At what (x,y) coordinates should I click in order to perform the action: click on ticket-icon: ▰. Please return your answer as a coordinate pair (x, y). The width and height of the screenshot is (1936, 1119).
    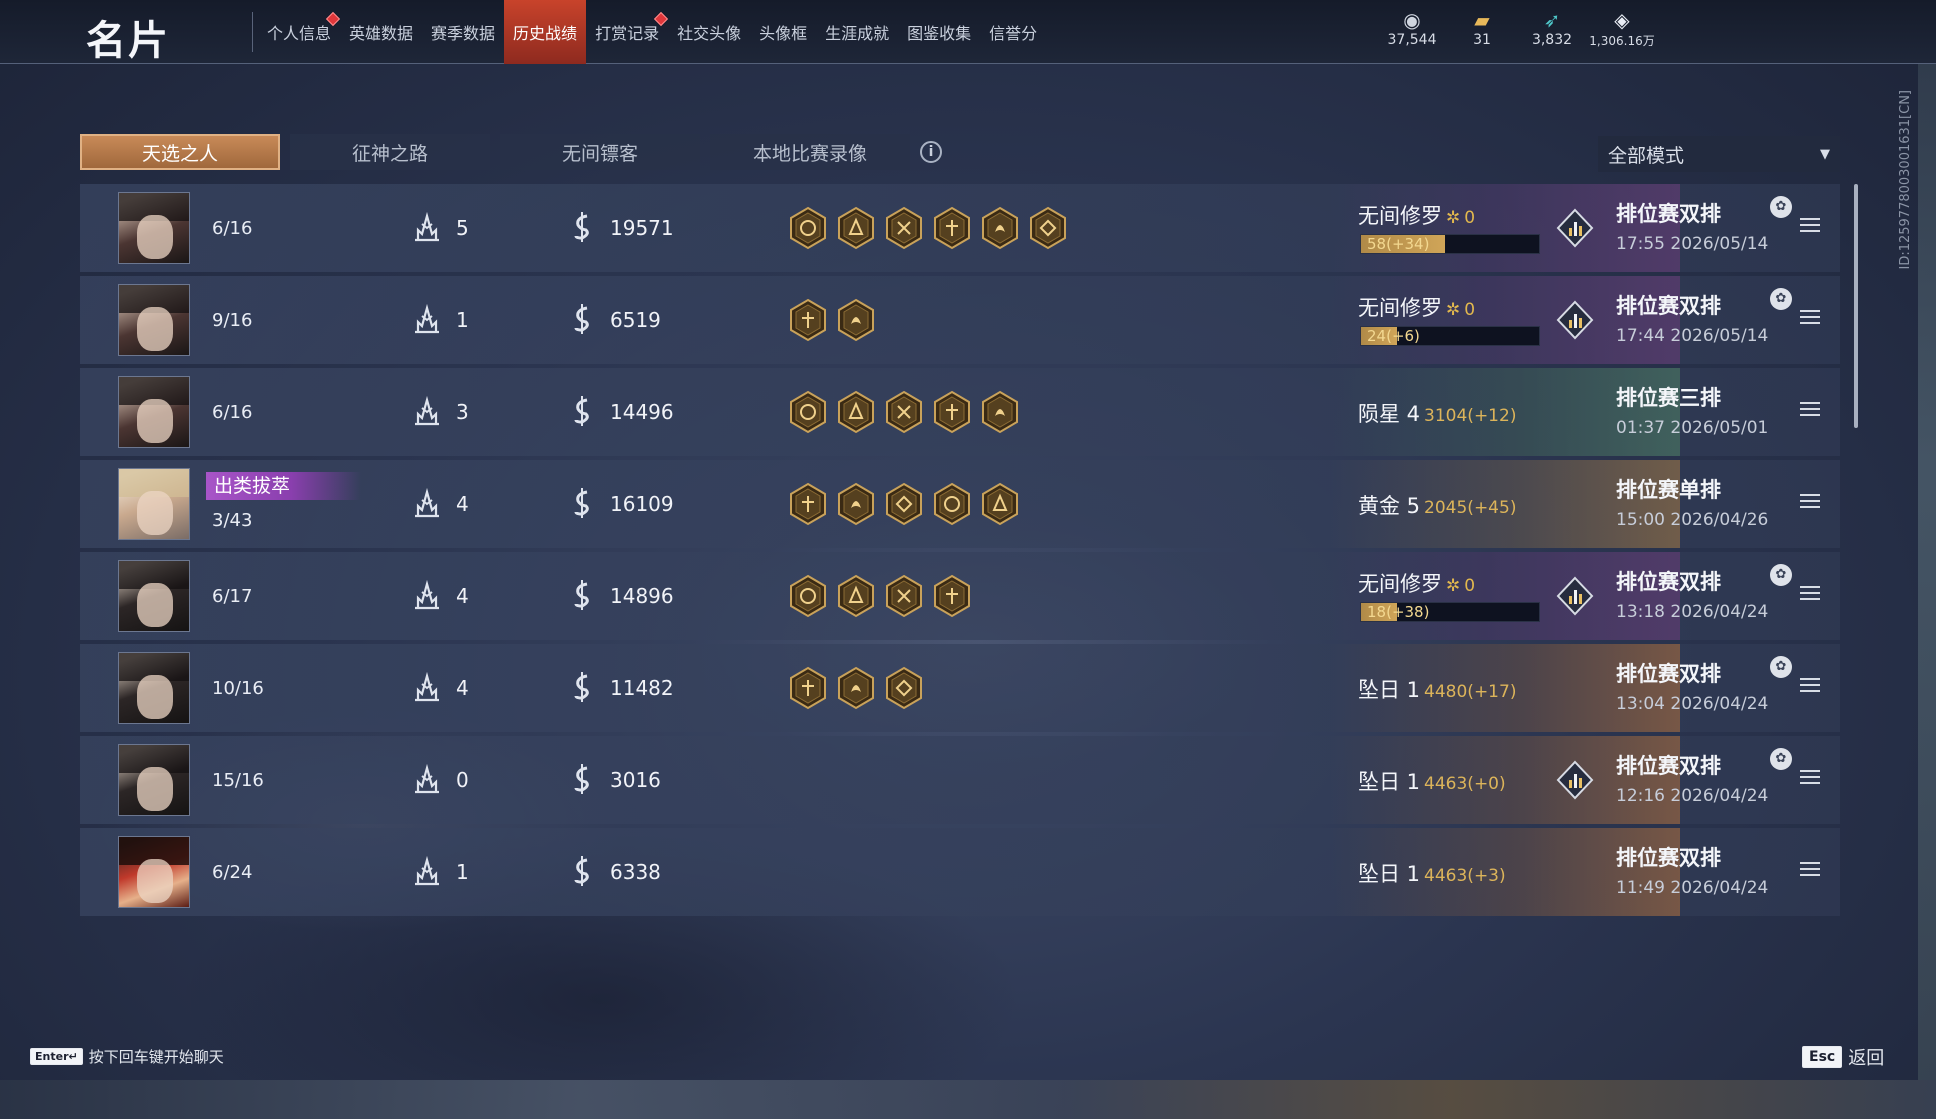
    Looking at the image, I should click on (1482, 20).